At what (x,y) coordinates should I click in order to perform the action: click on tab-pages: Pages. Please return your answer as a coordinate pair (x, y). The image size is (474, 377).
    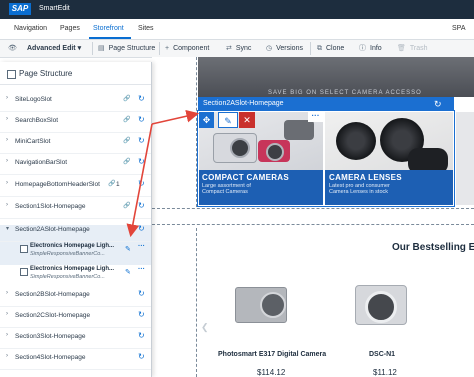
    Looking at the image, I should click on (70, 29).